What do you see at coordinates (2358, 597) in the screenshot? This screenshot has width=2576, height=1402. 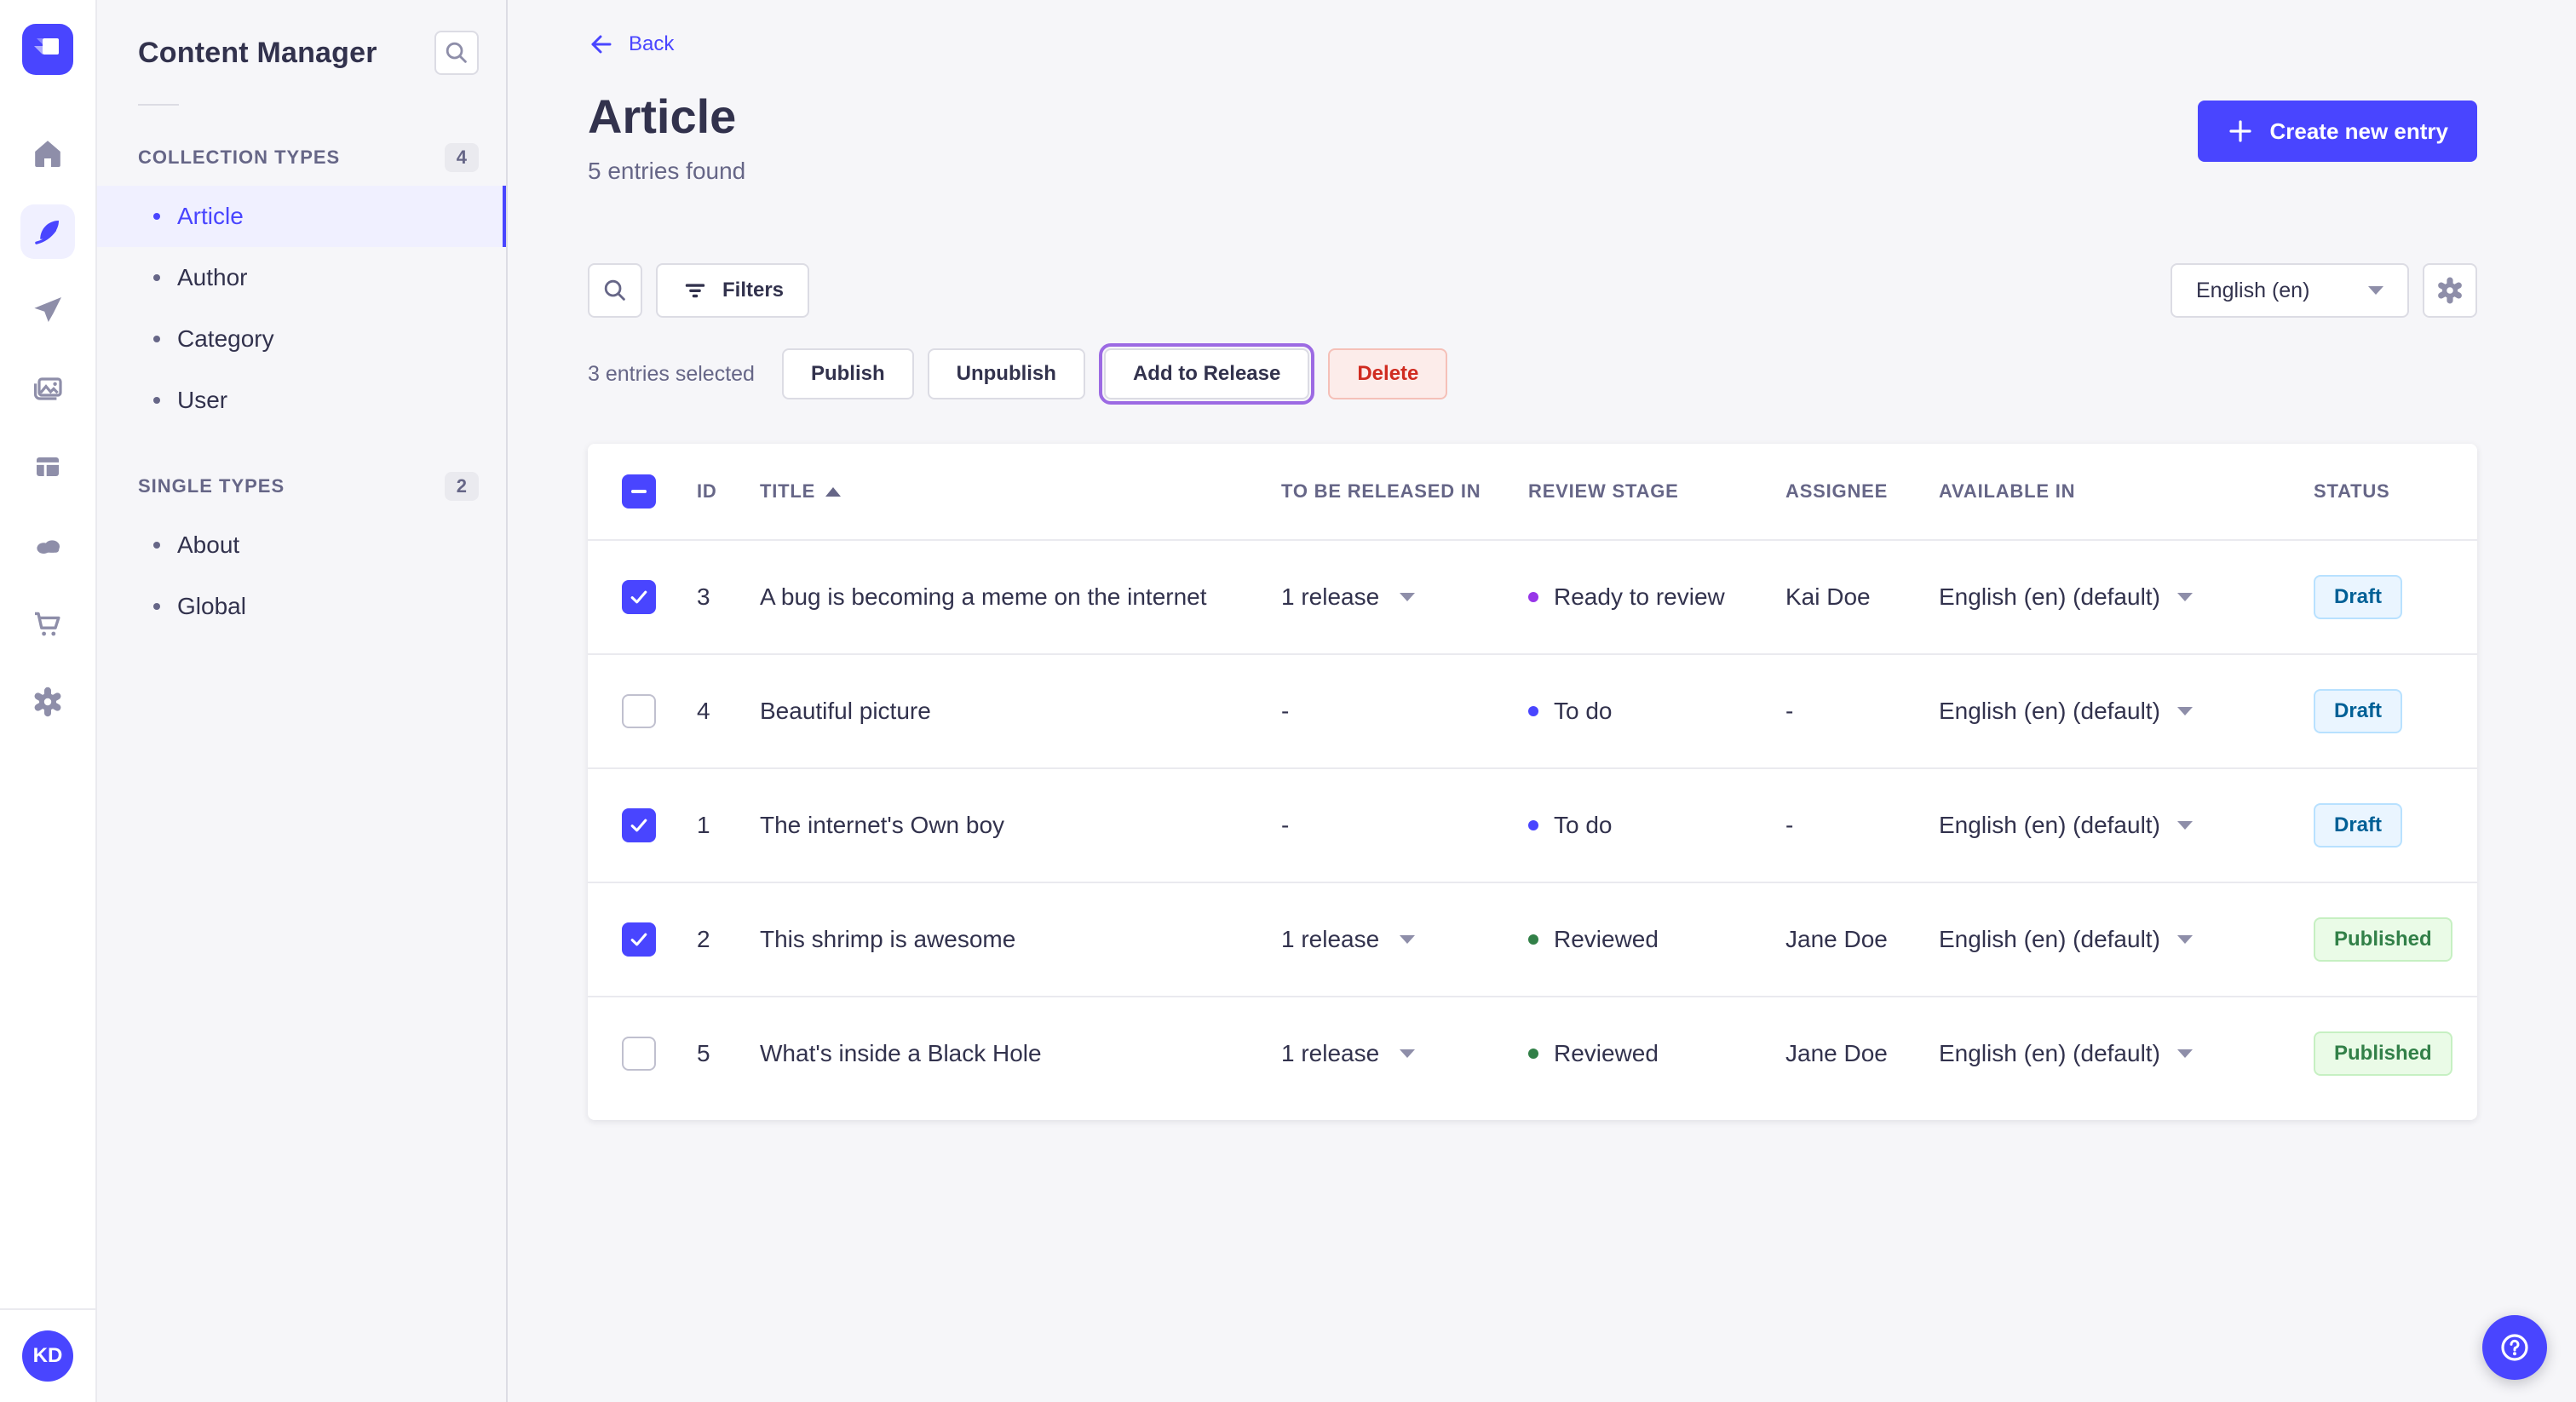 I see `status-badge: Draft` at bounding box center [2358, 597].